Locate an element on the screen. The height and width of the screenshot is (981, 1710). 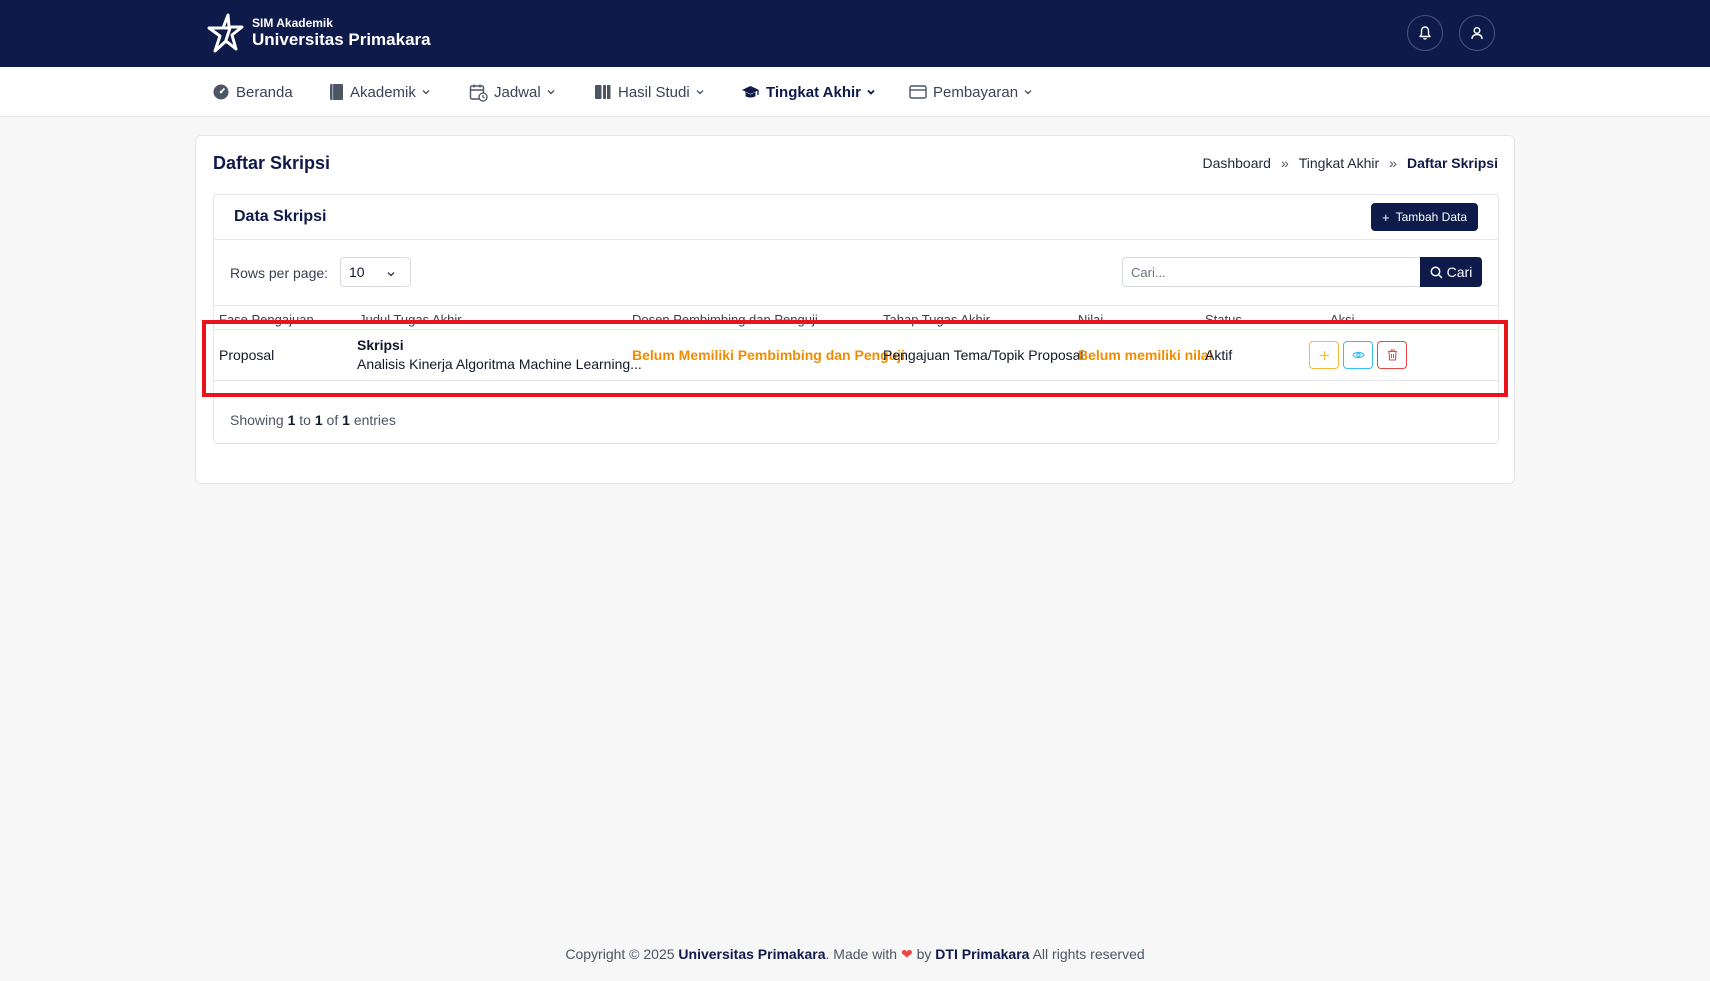
judul-type: Skripsi is located at coordinates (380, 345).